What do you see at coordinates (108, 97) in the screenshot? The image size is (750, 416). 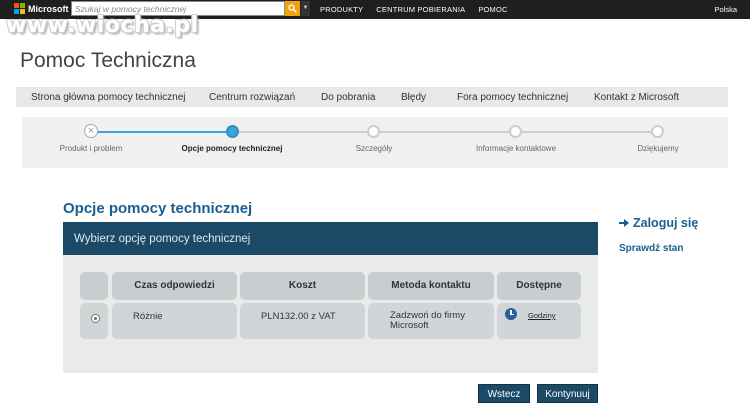 I see `nav-support-home: Strona główna pomocy technicznej` at bounding box center [108, 97].